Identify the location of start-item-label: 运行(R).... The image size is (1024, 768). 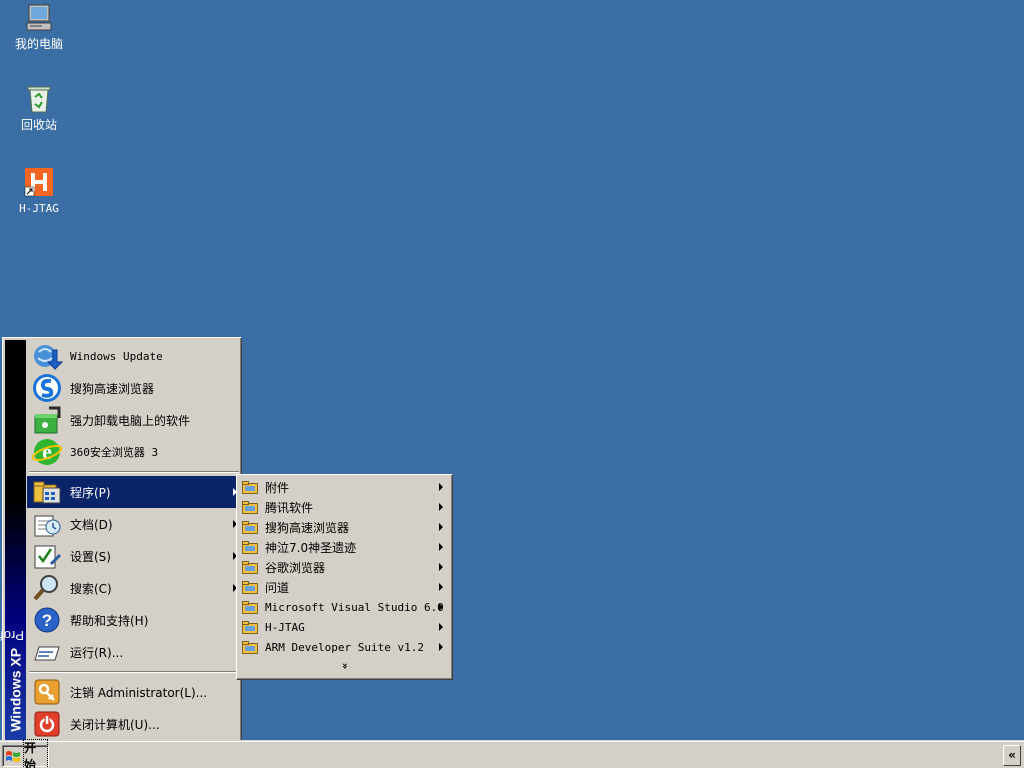
(97, 652).